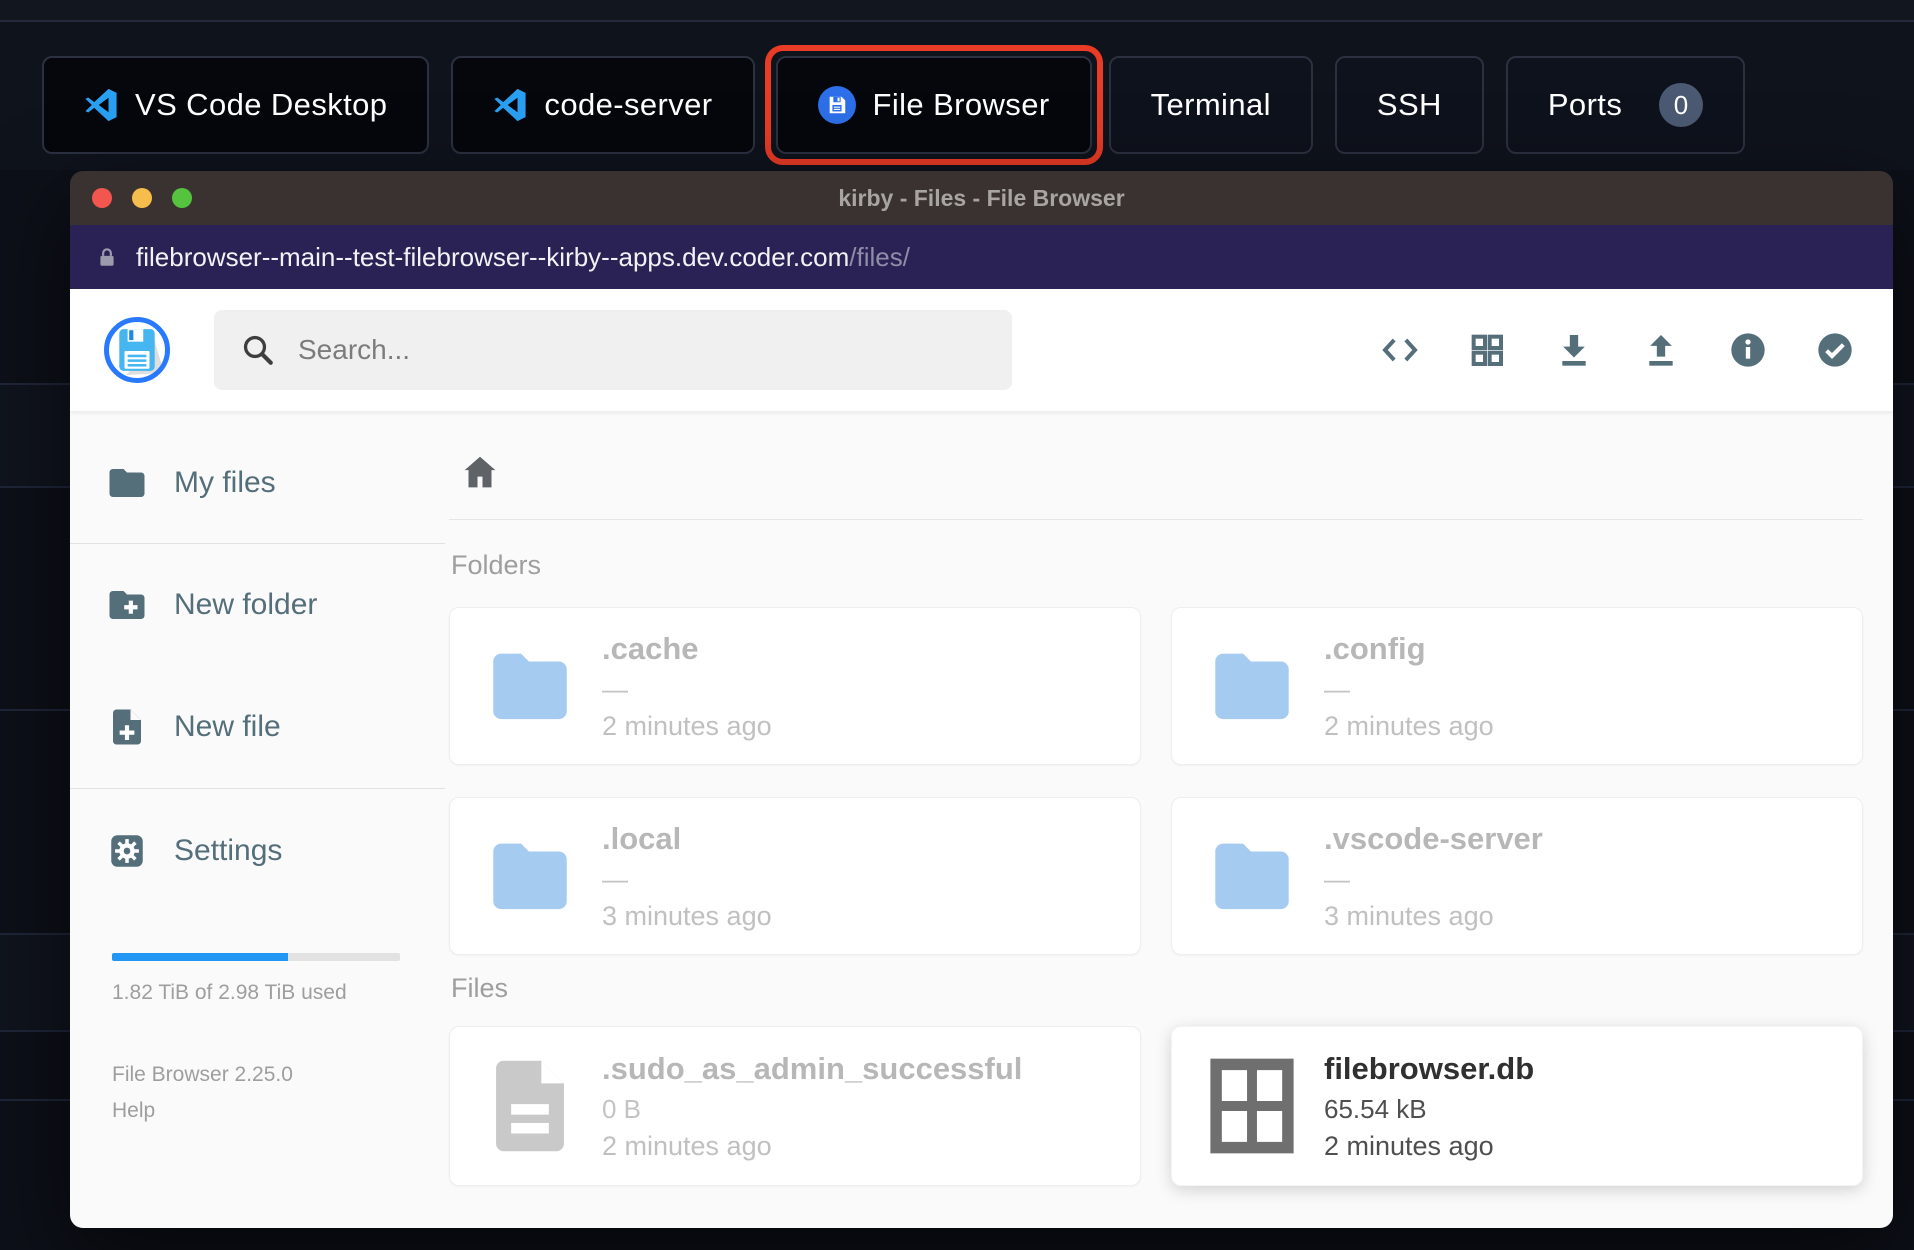 The width and height of the screenshot is (1914, 1250). I want to click on vscode-desktop-button: VS Code Desktop, so click(236, 105).